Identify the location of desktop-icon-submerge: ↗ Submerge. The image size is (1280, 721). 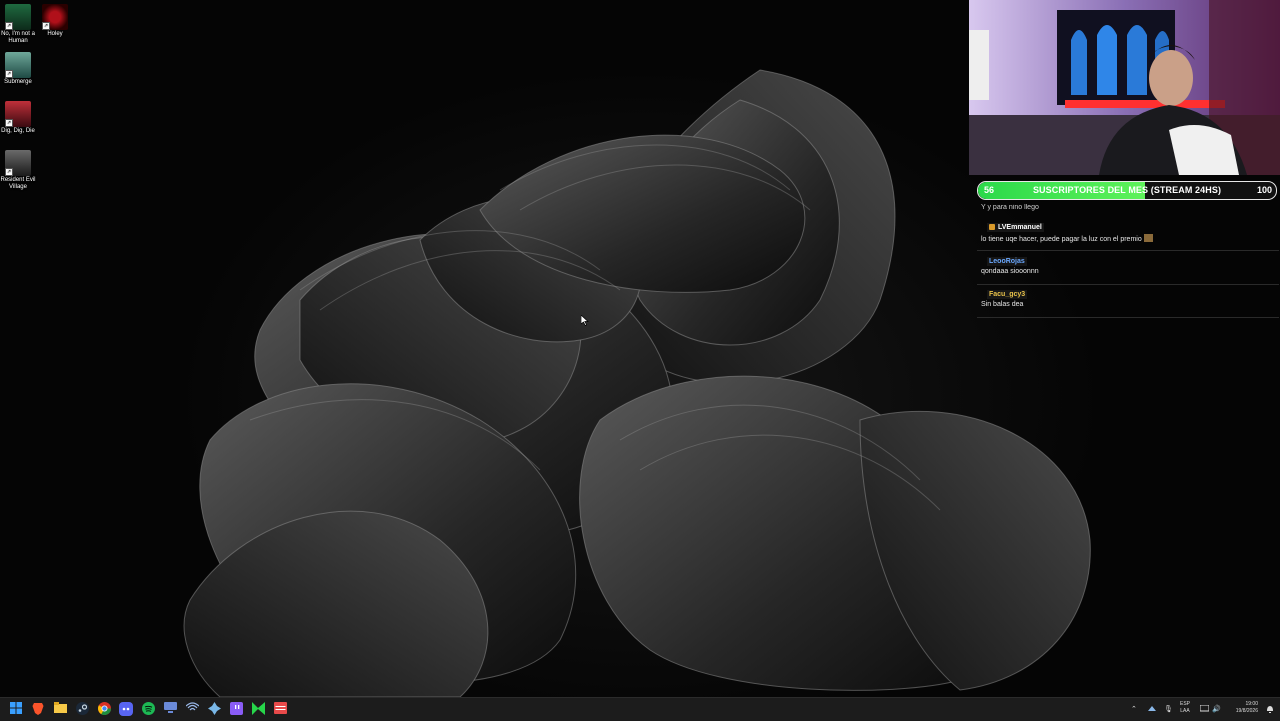
(18, 69).